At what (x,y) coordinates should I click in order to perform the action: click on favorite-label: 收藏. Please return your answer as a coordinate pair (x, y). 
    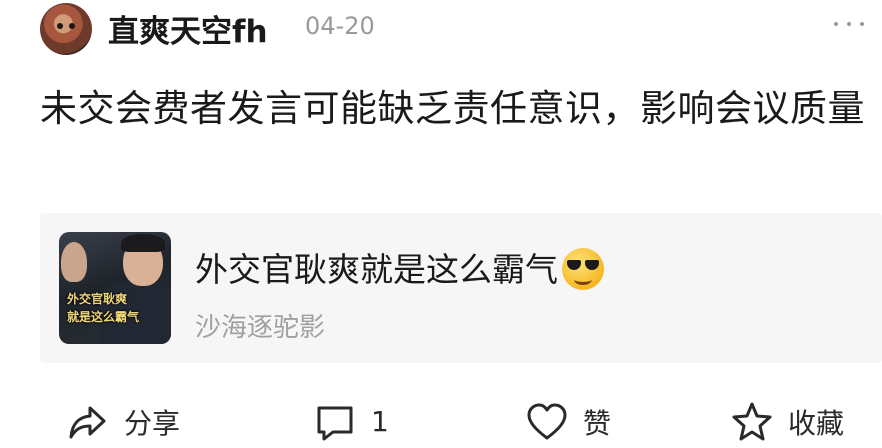
    Looking at the image, I should click on (816, 423).